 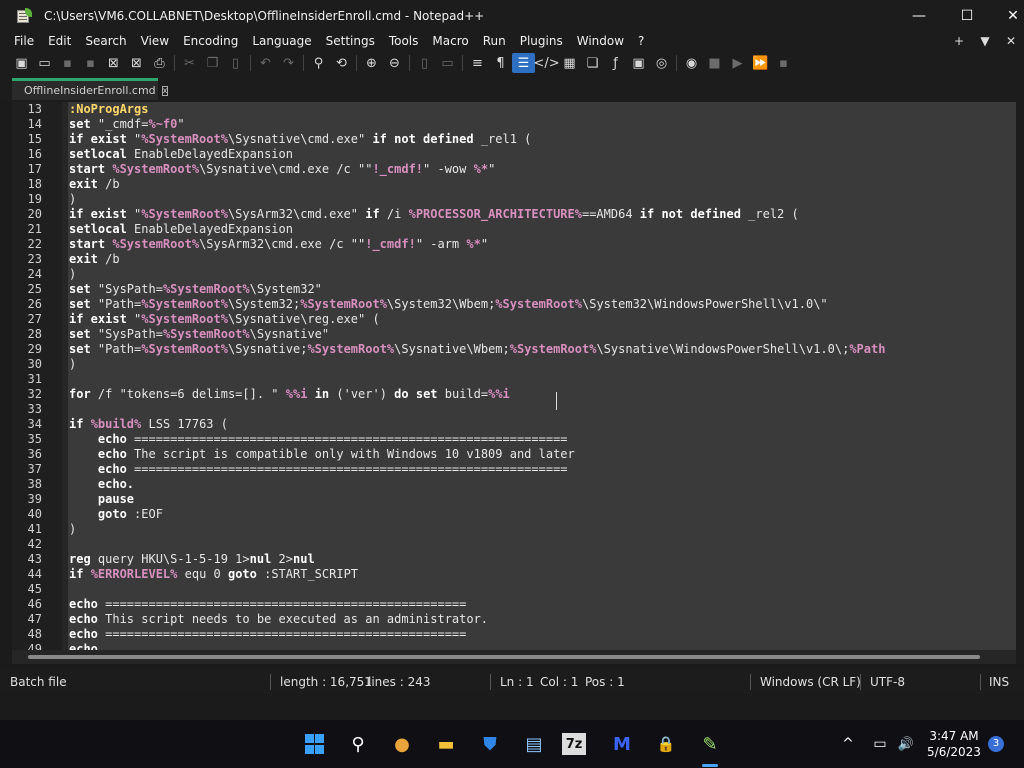 I want to click on malwarebytes-icon: M, so click(x=622, y=744).